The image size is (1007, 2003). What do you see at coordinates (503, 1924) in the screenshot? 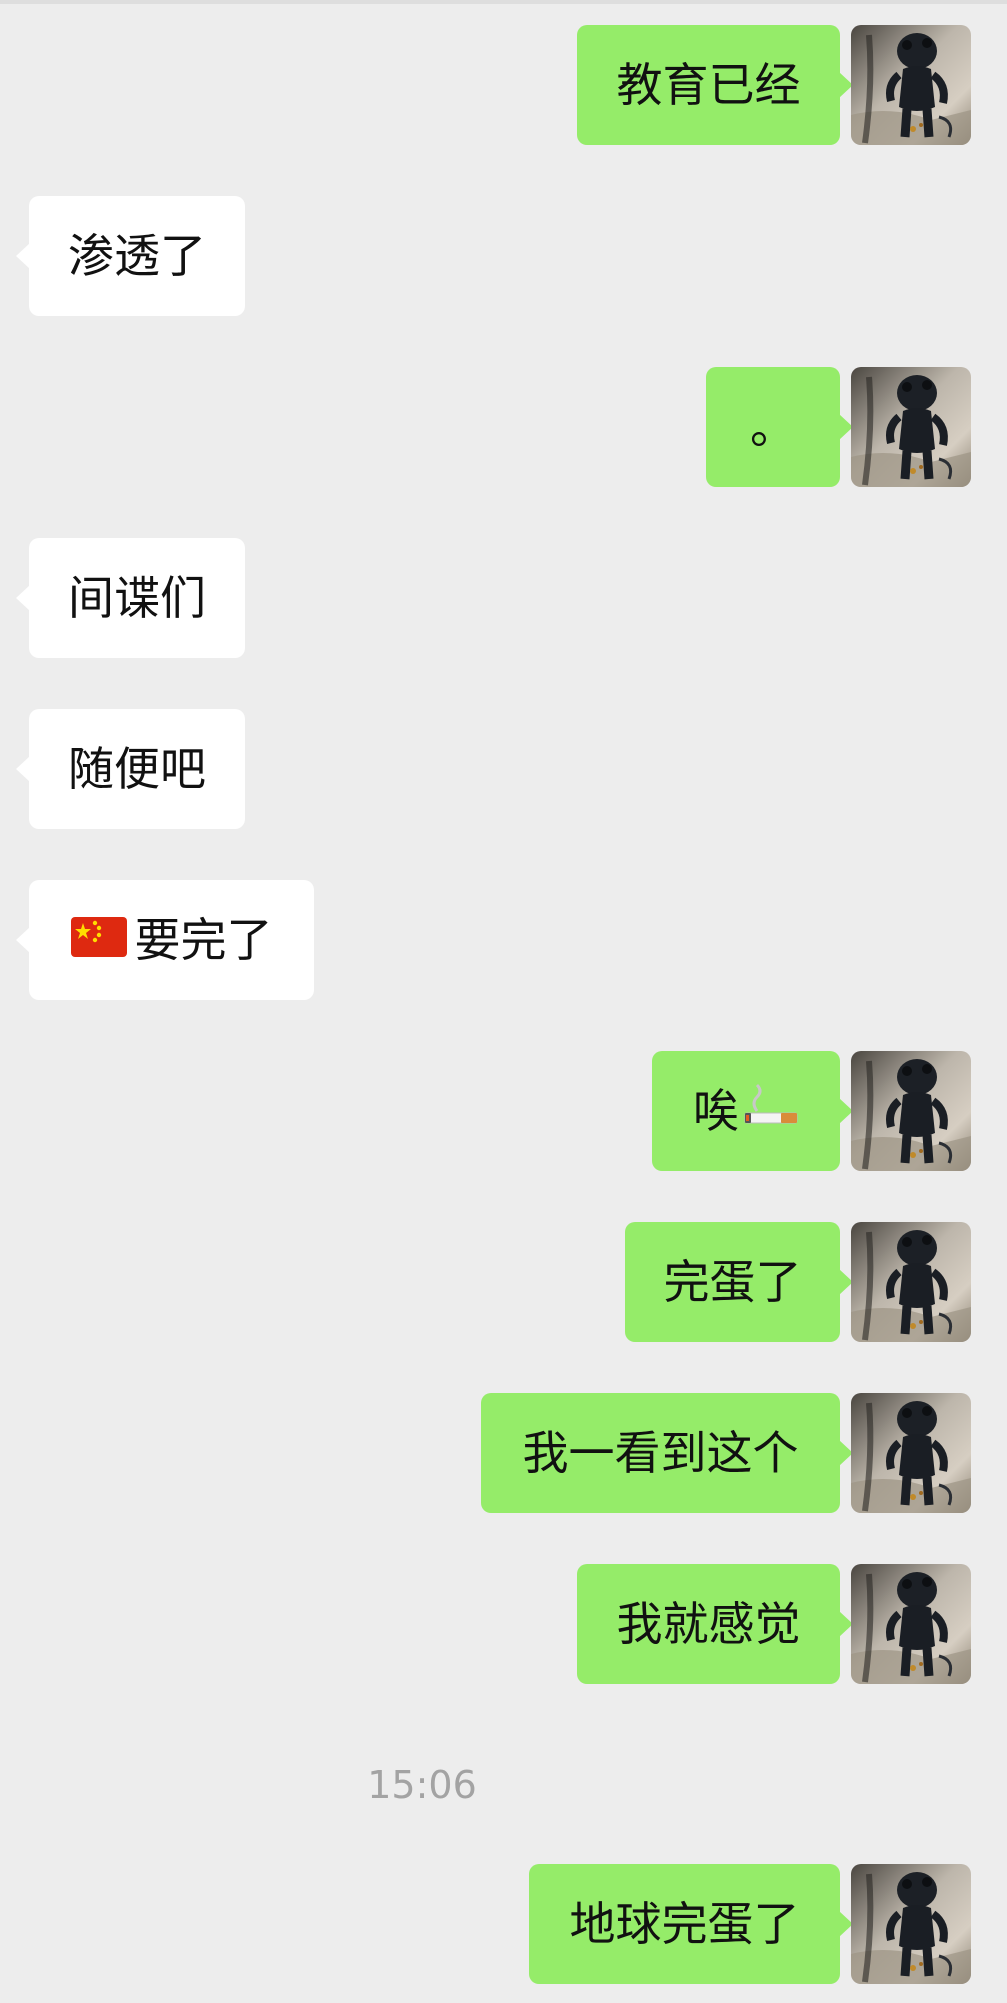
I see `message-row-right: 地球完蛋了` at bounding box center [503, 1924].